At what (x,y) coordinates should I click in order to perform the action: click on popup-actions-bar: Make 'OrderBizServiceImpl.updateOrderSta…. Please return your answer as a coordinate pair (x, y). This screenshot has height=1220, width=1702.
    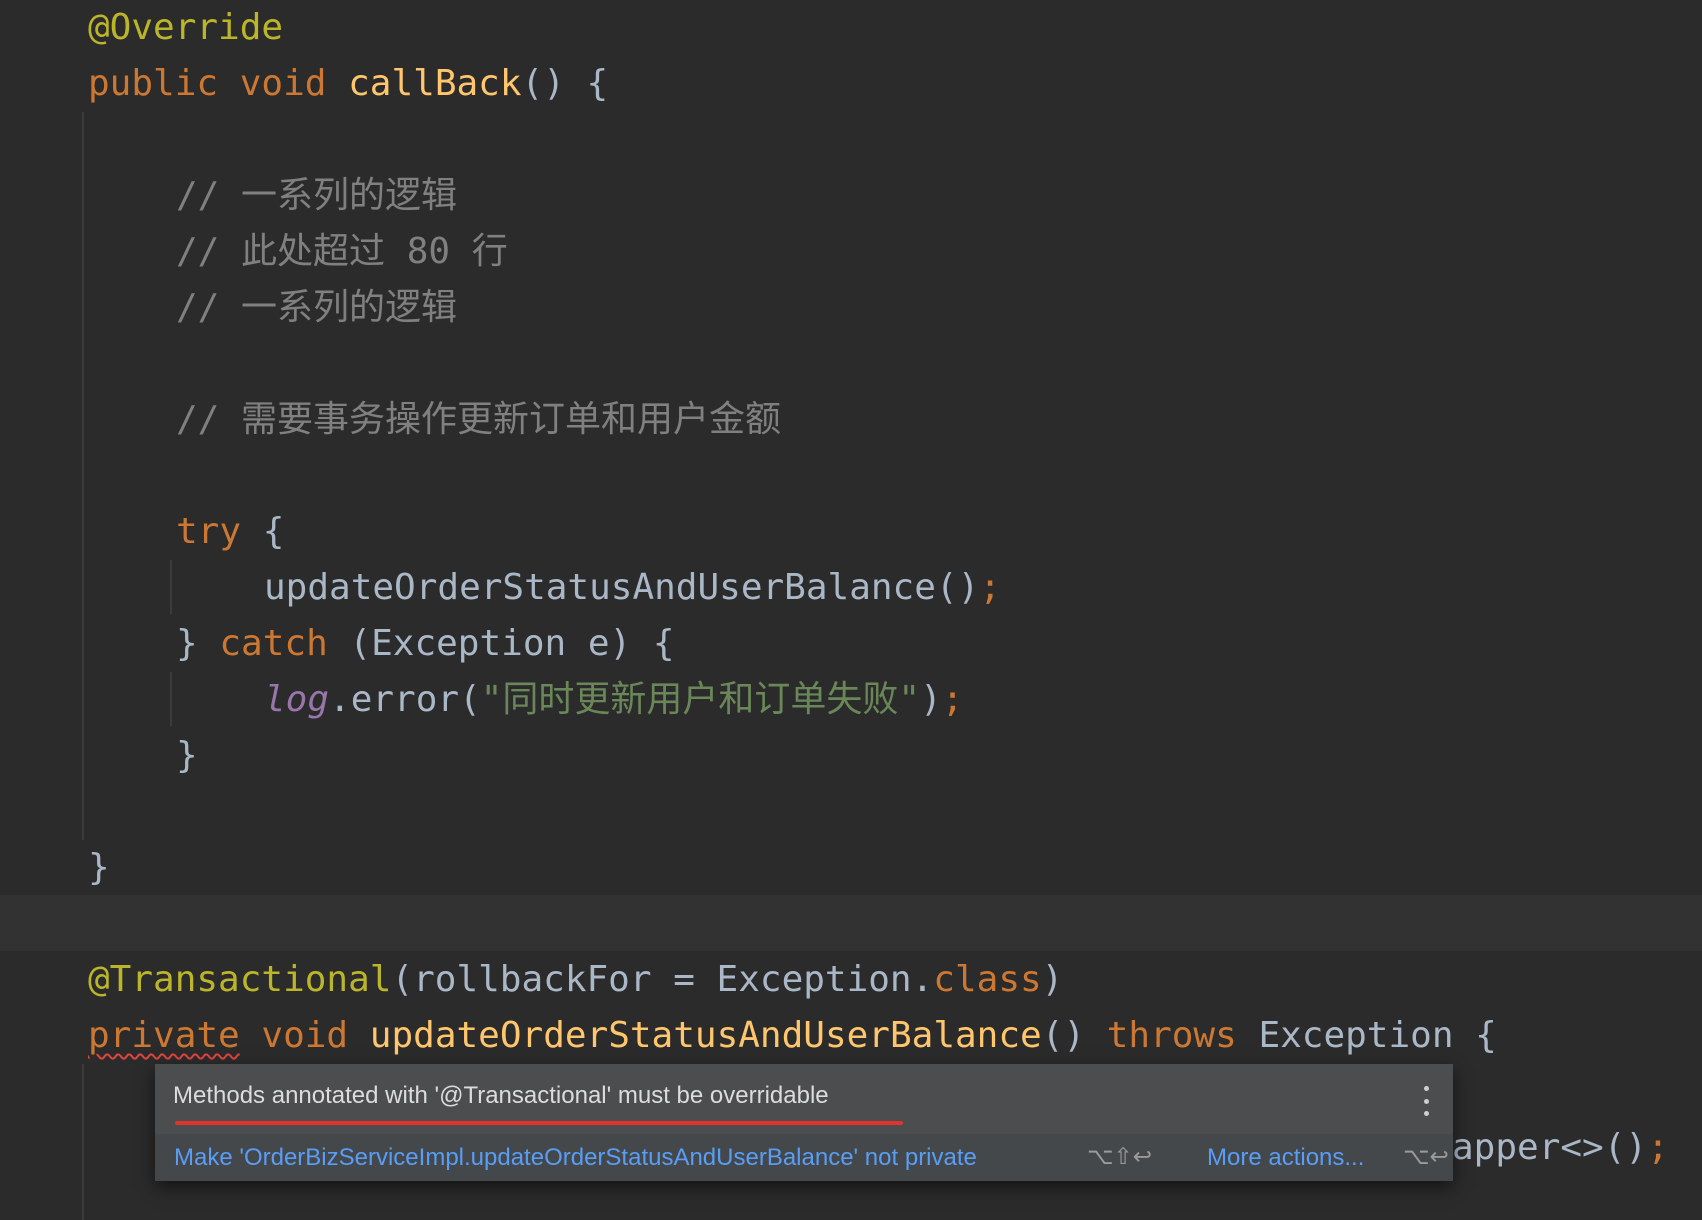
    Looking at the image, I should click on (804, 1157).